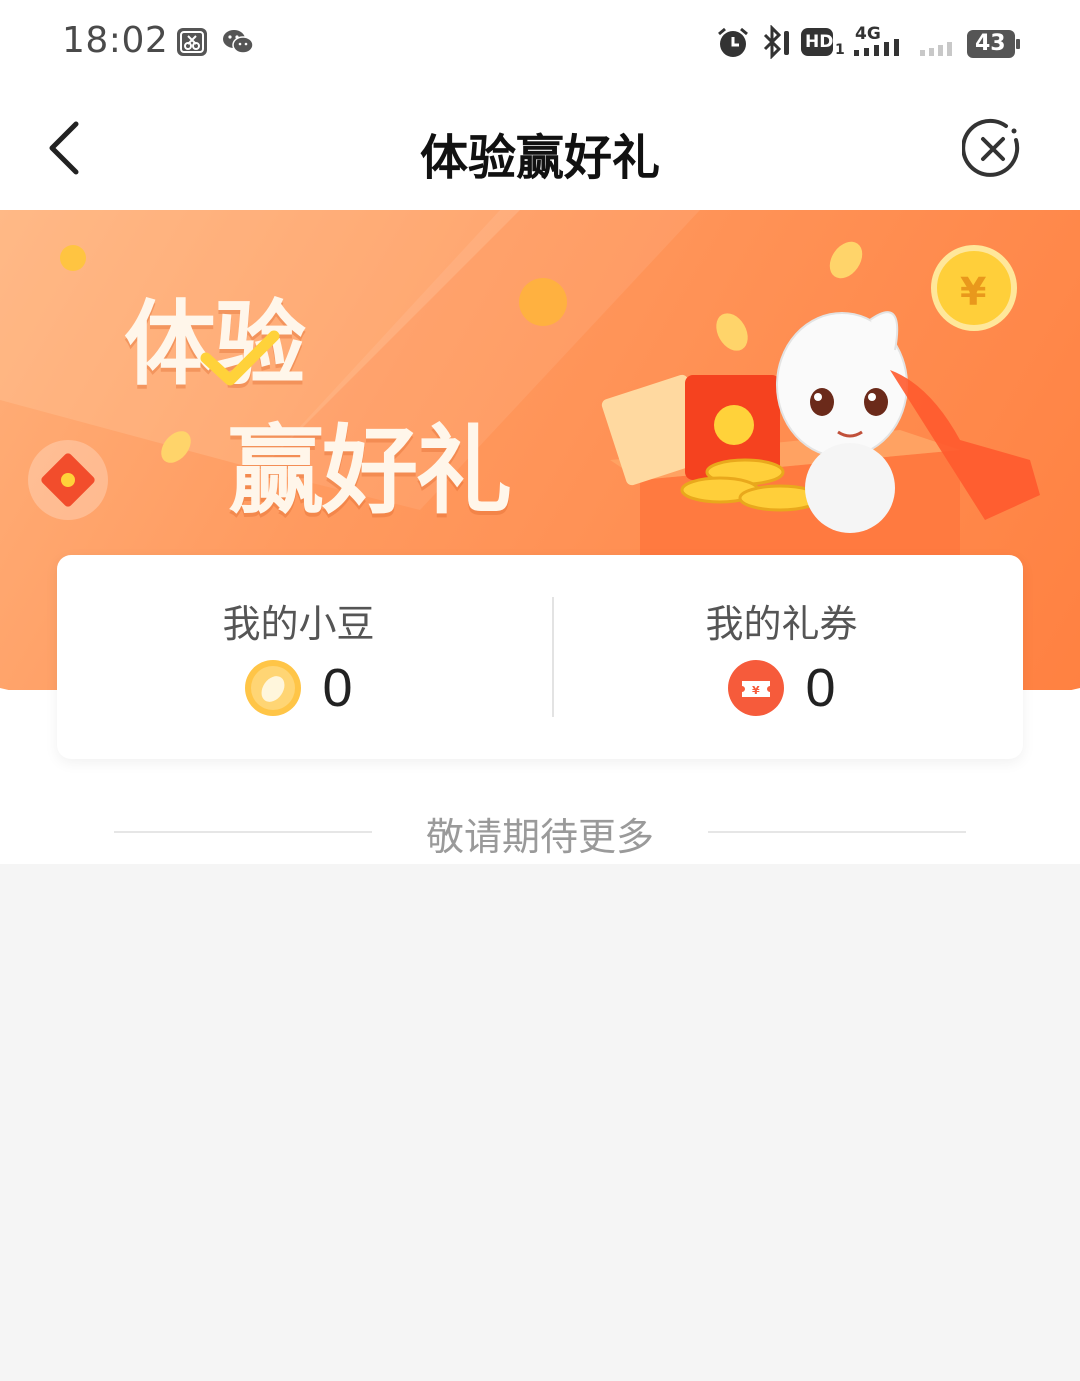 The height and width of the screenshot is (1381, 1080). Describe the element at coordinates (776, 42) in the screenshot. I see `bluetooth-icon` at that location.